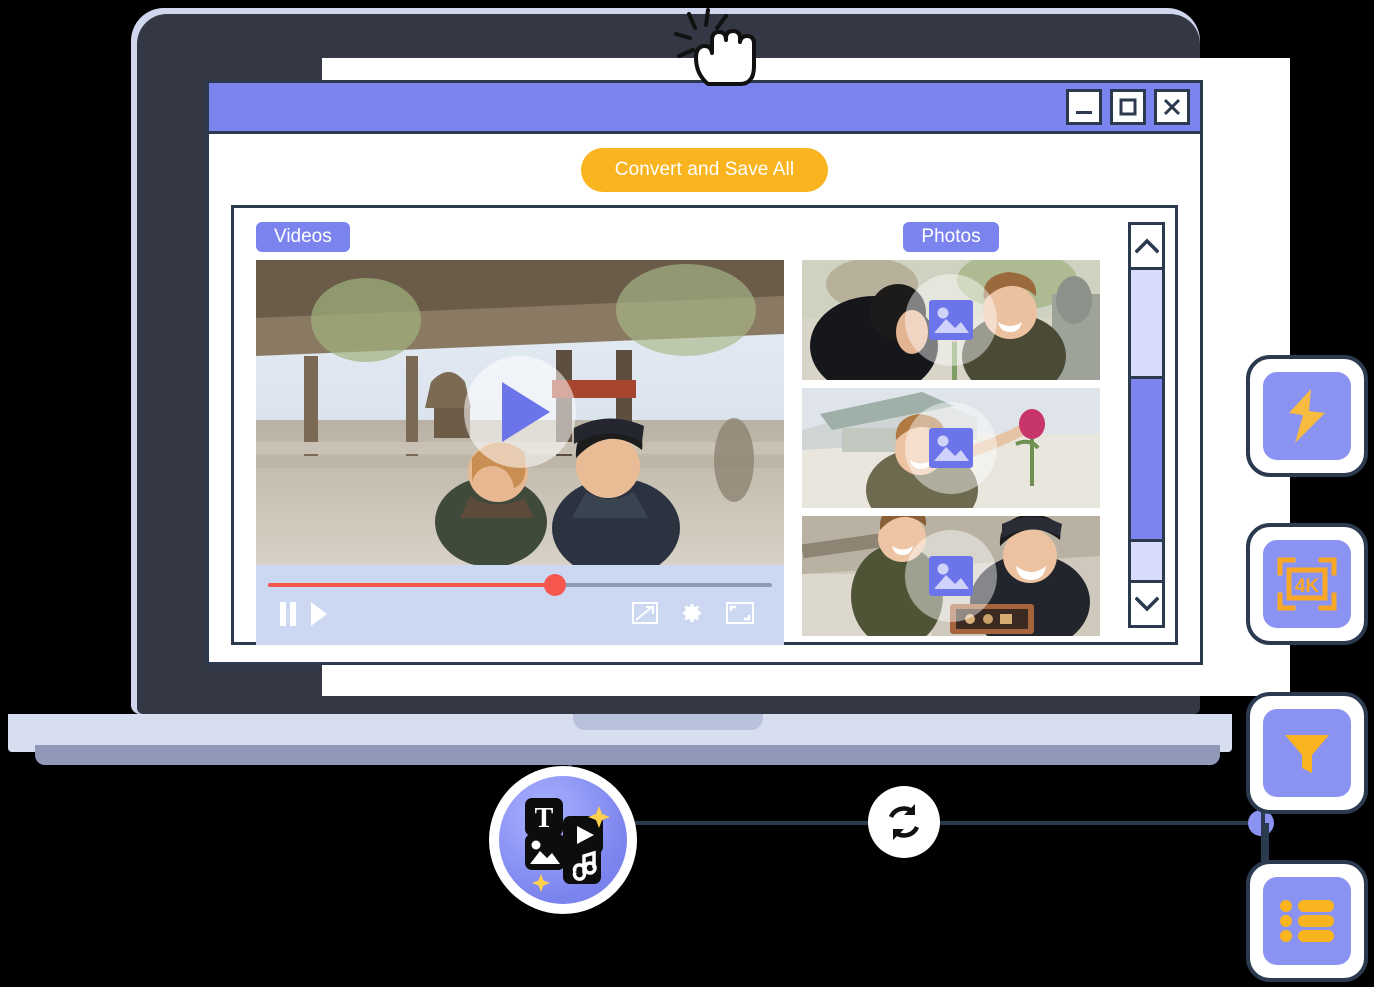  I want to click on scroll-track, so click(1146, 425).